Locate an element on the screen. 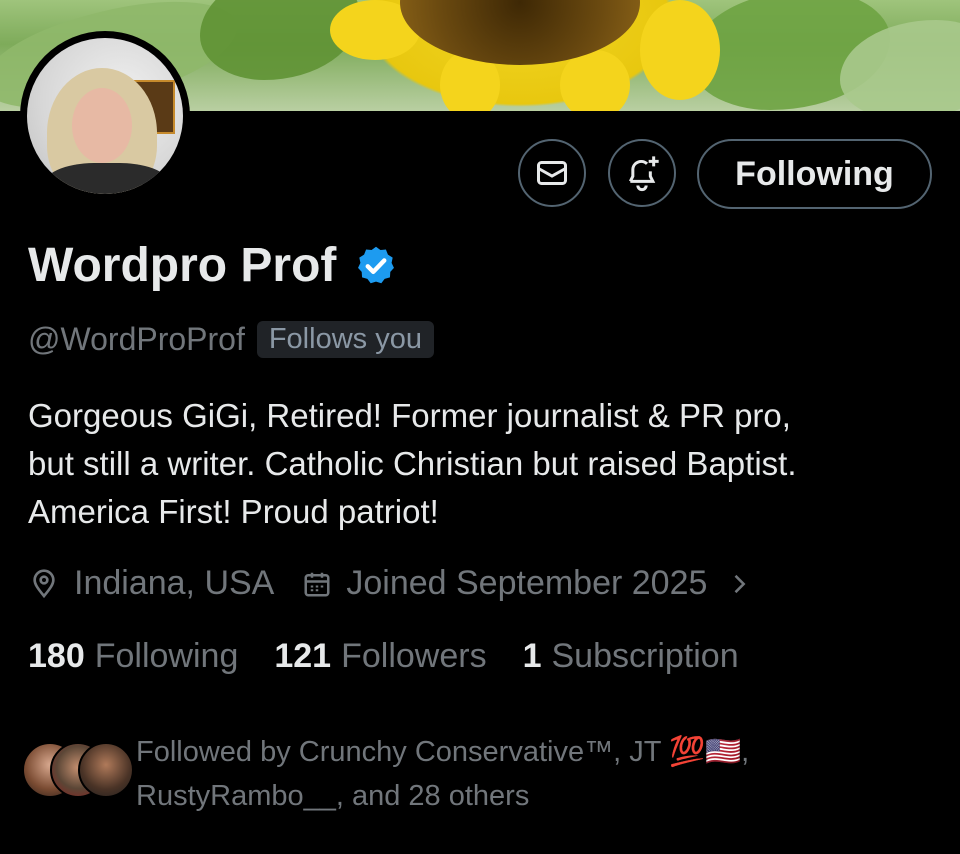  followers-count-link: 121 Followers is located at coordinates (380, 656).